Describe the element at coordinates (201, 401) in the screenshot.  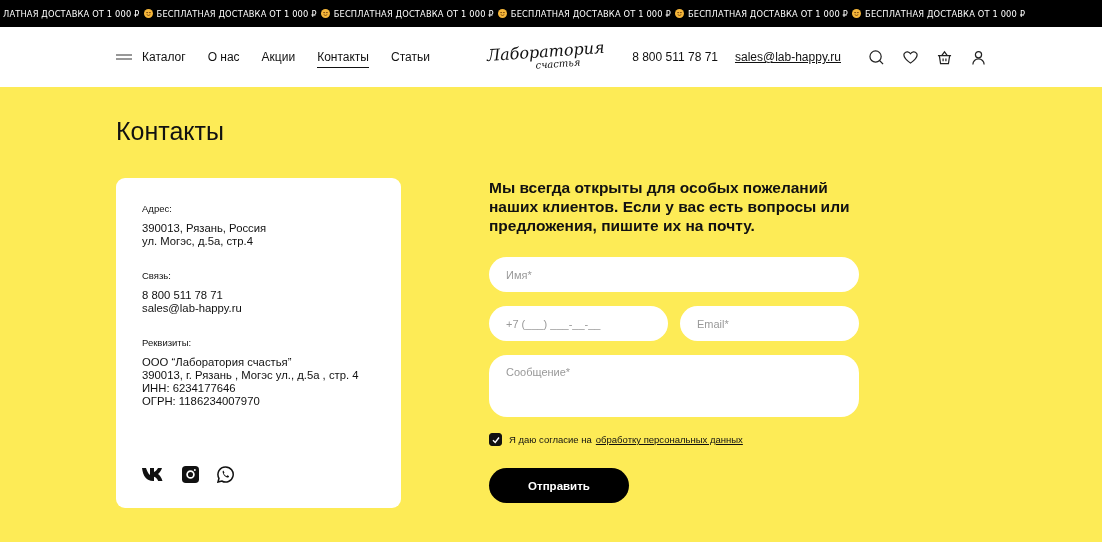
I see `contact-line: ОГРН: 1186234007970` at that location.